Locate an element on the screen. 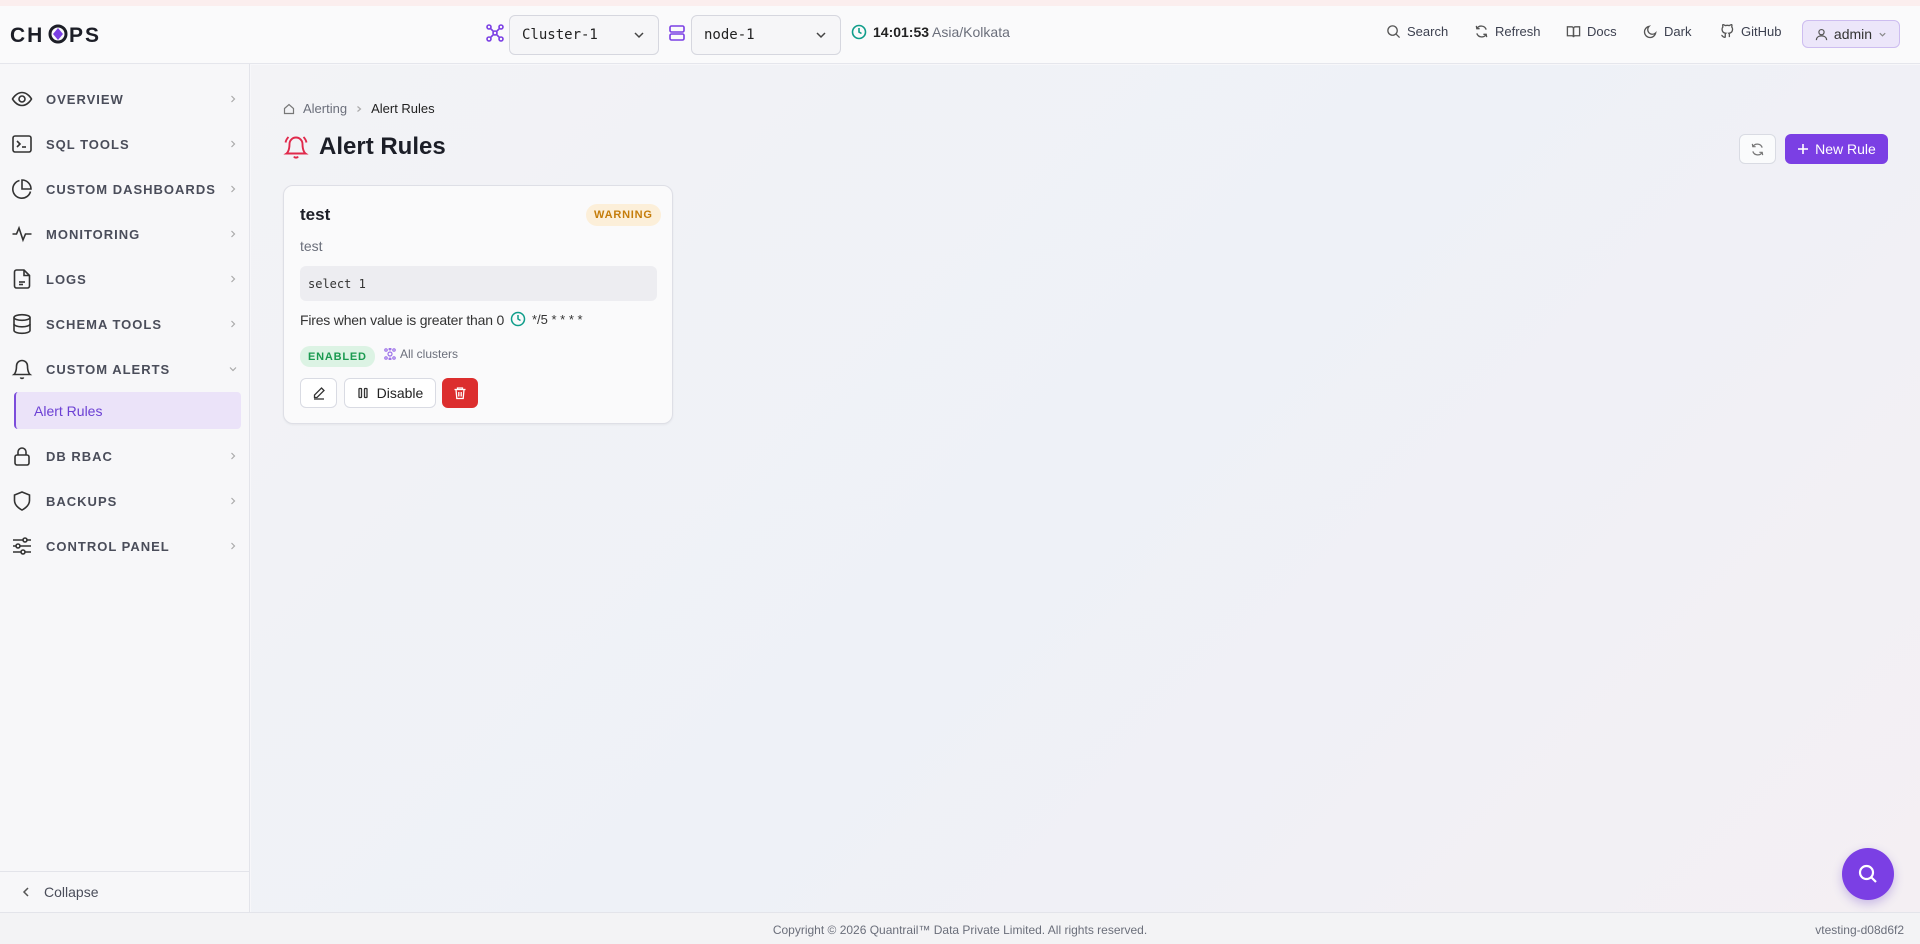 The width and height of the screenshot is (1920, 944). cluster-select: Cluster-1 is located at coordinates (584, 35).